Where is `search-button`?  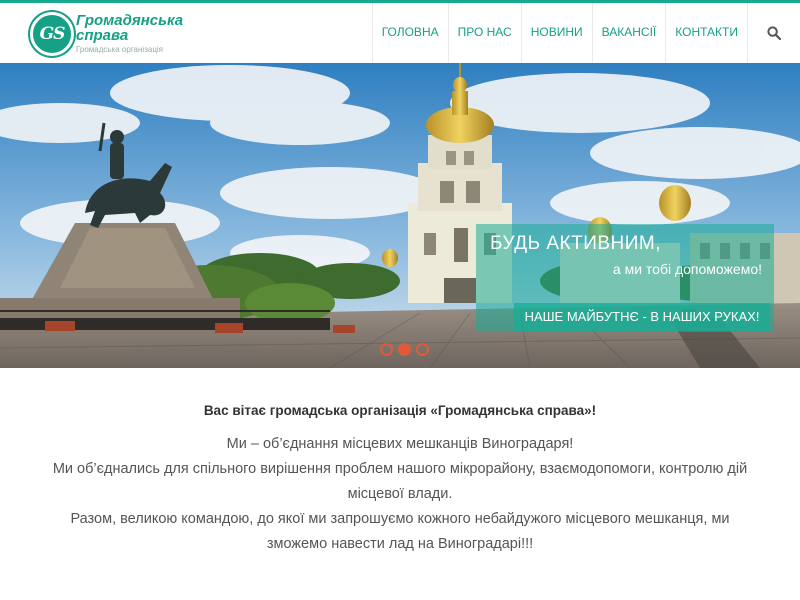
search-button is located at coordinates (773, 33).